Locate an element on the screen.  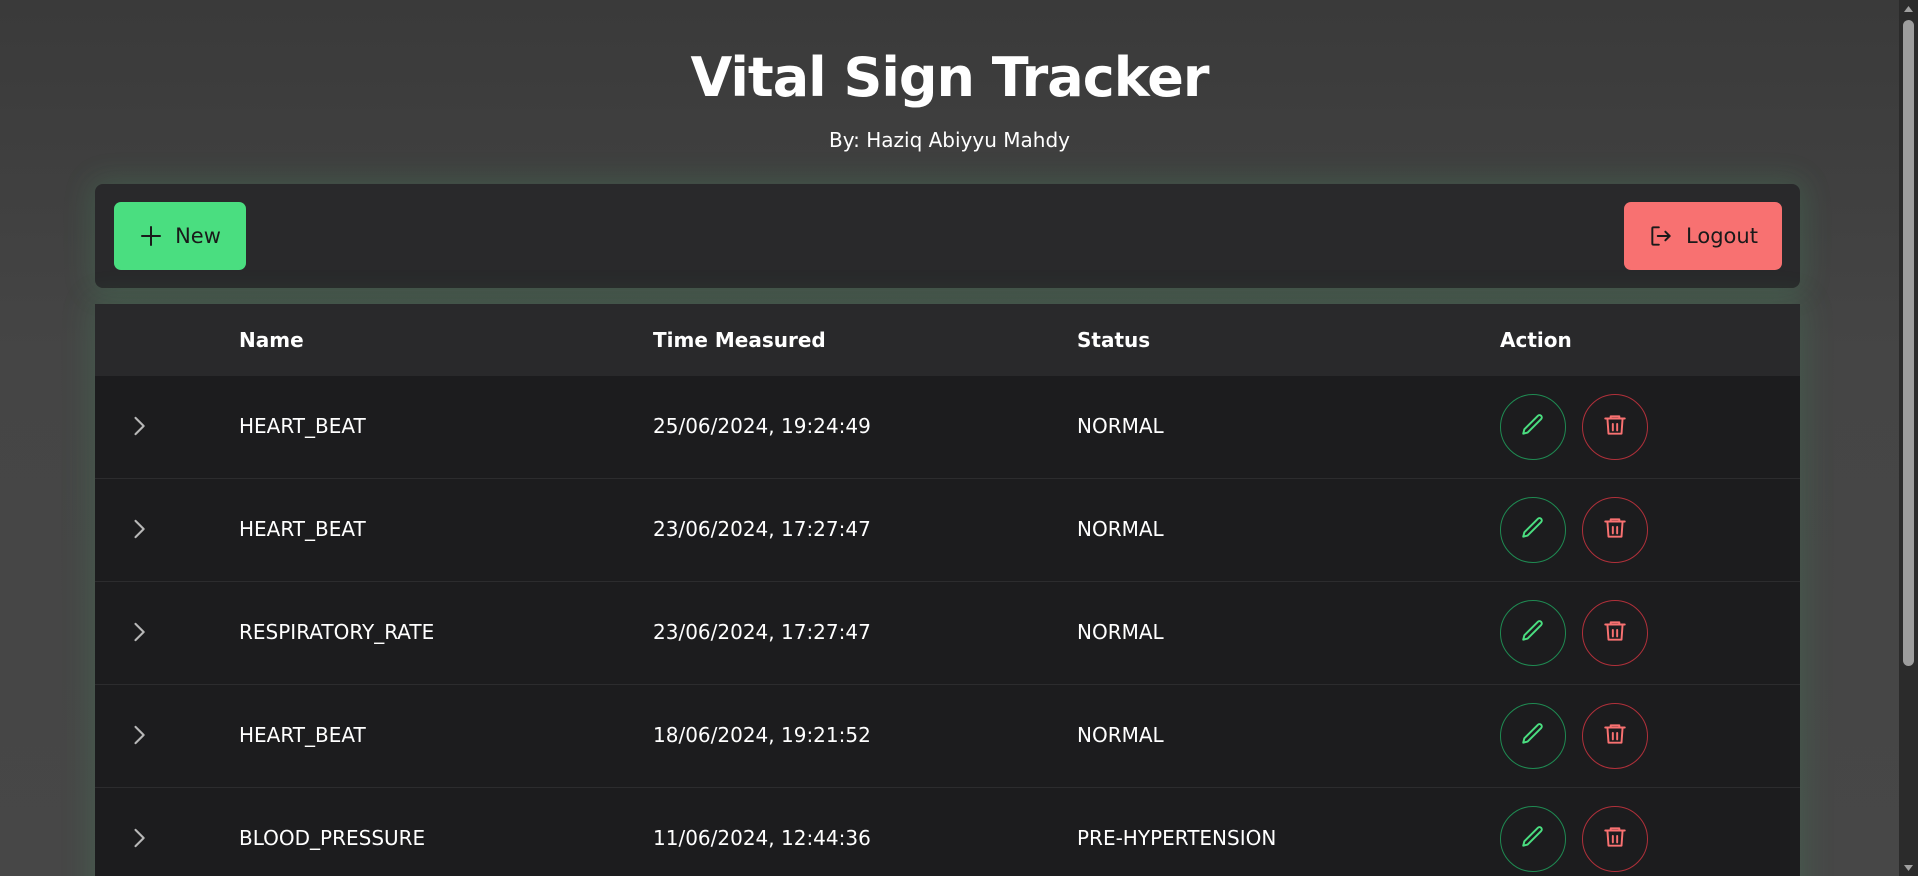
new-button: New is located at coordinates (180, 236).